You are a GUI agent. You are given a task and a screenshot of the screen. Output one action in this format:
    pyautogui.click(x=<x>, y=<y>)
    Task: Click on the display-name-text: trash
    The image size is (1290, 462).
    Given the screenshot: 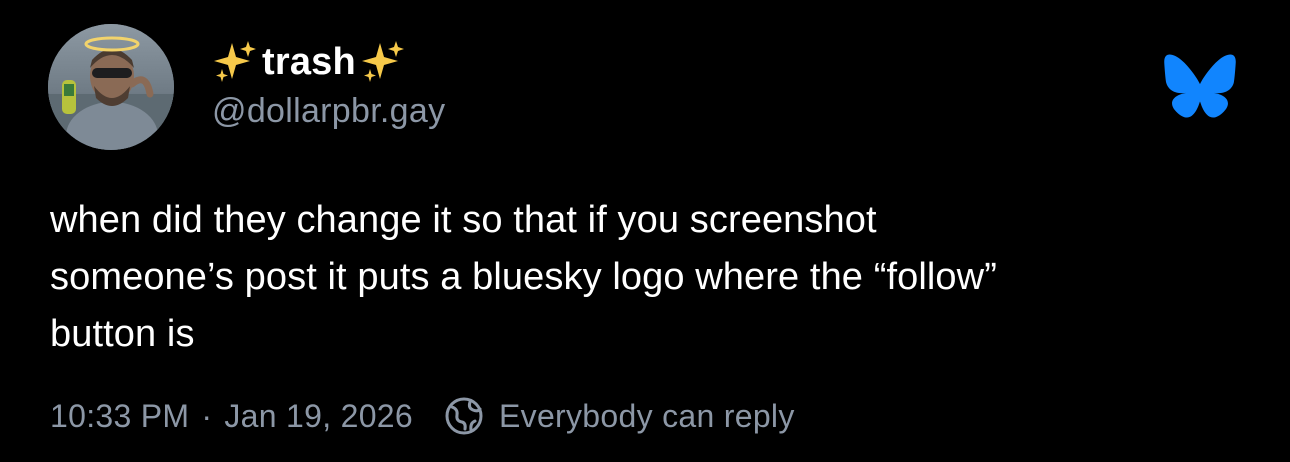 What is the action you would take?
    pyautogui.click(x=309, y=61)
    